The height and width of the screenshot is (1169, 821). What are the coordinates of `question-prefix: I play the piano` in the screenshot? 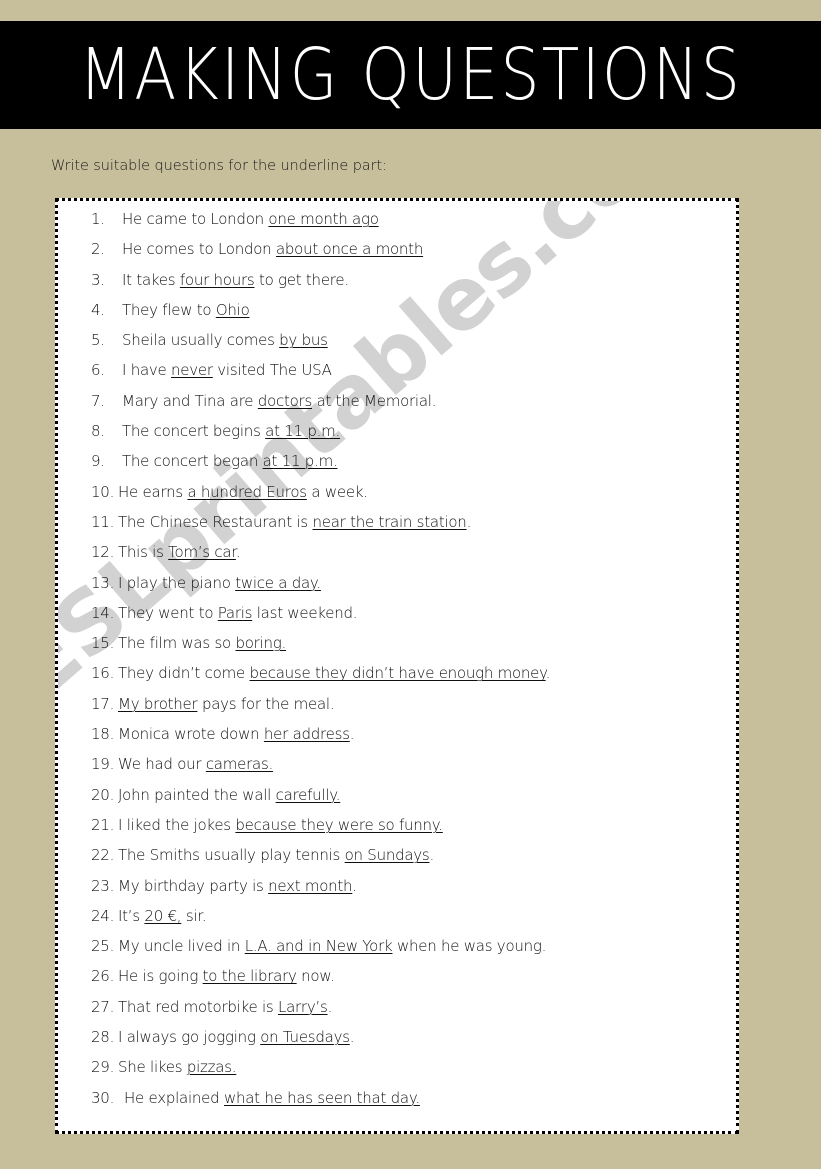 It's located at (177, 582).